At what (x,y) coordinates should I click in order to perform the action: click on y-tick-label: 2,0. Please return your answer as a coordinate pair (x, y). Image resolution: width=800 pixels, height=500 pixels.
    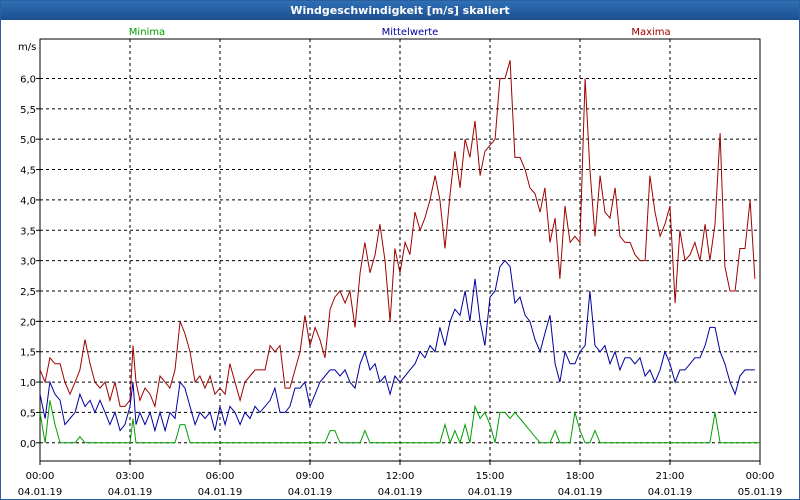
    Looking at the image, I should click on (28, 322).